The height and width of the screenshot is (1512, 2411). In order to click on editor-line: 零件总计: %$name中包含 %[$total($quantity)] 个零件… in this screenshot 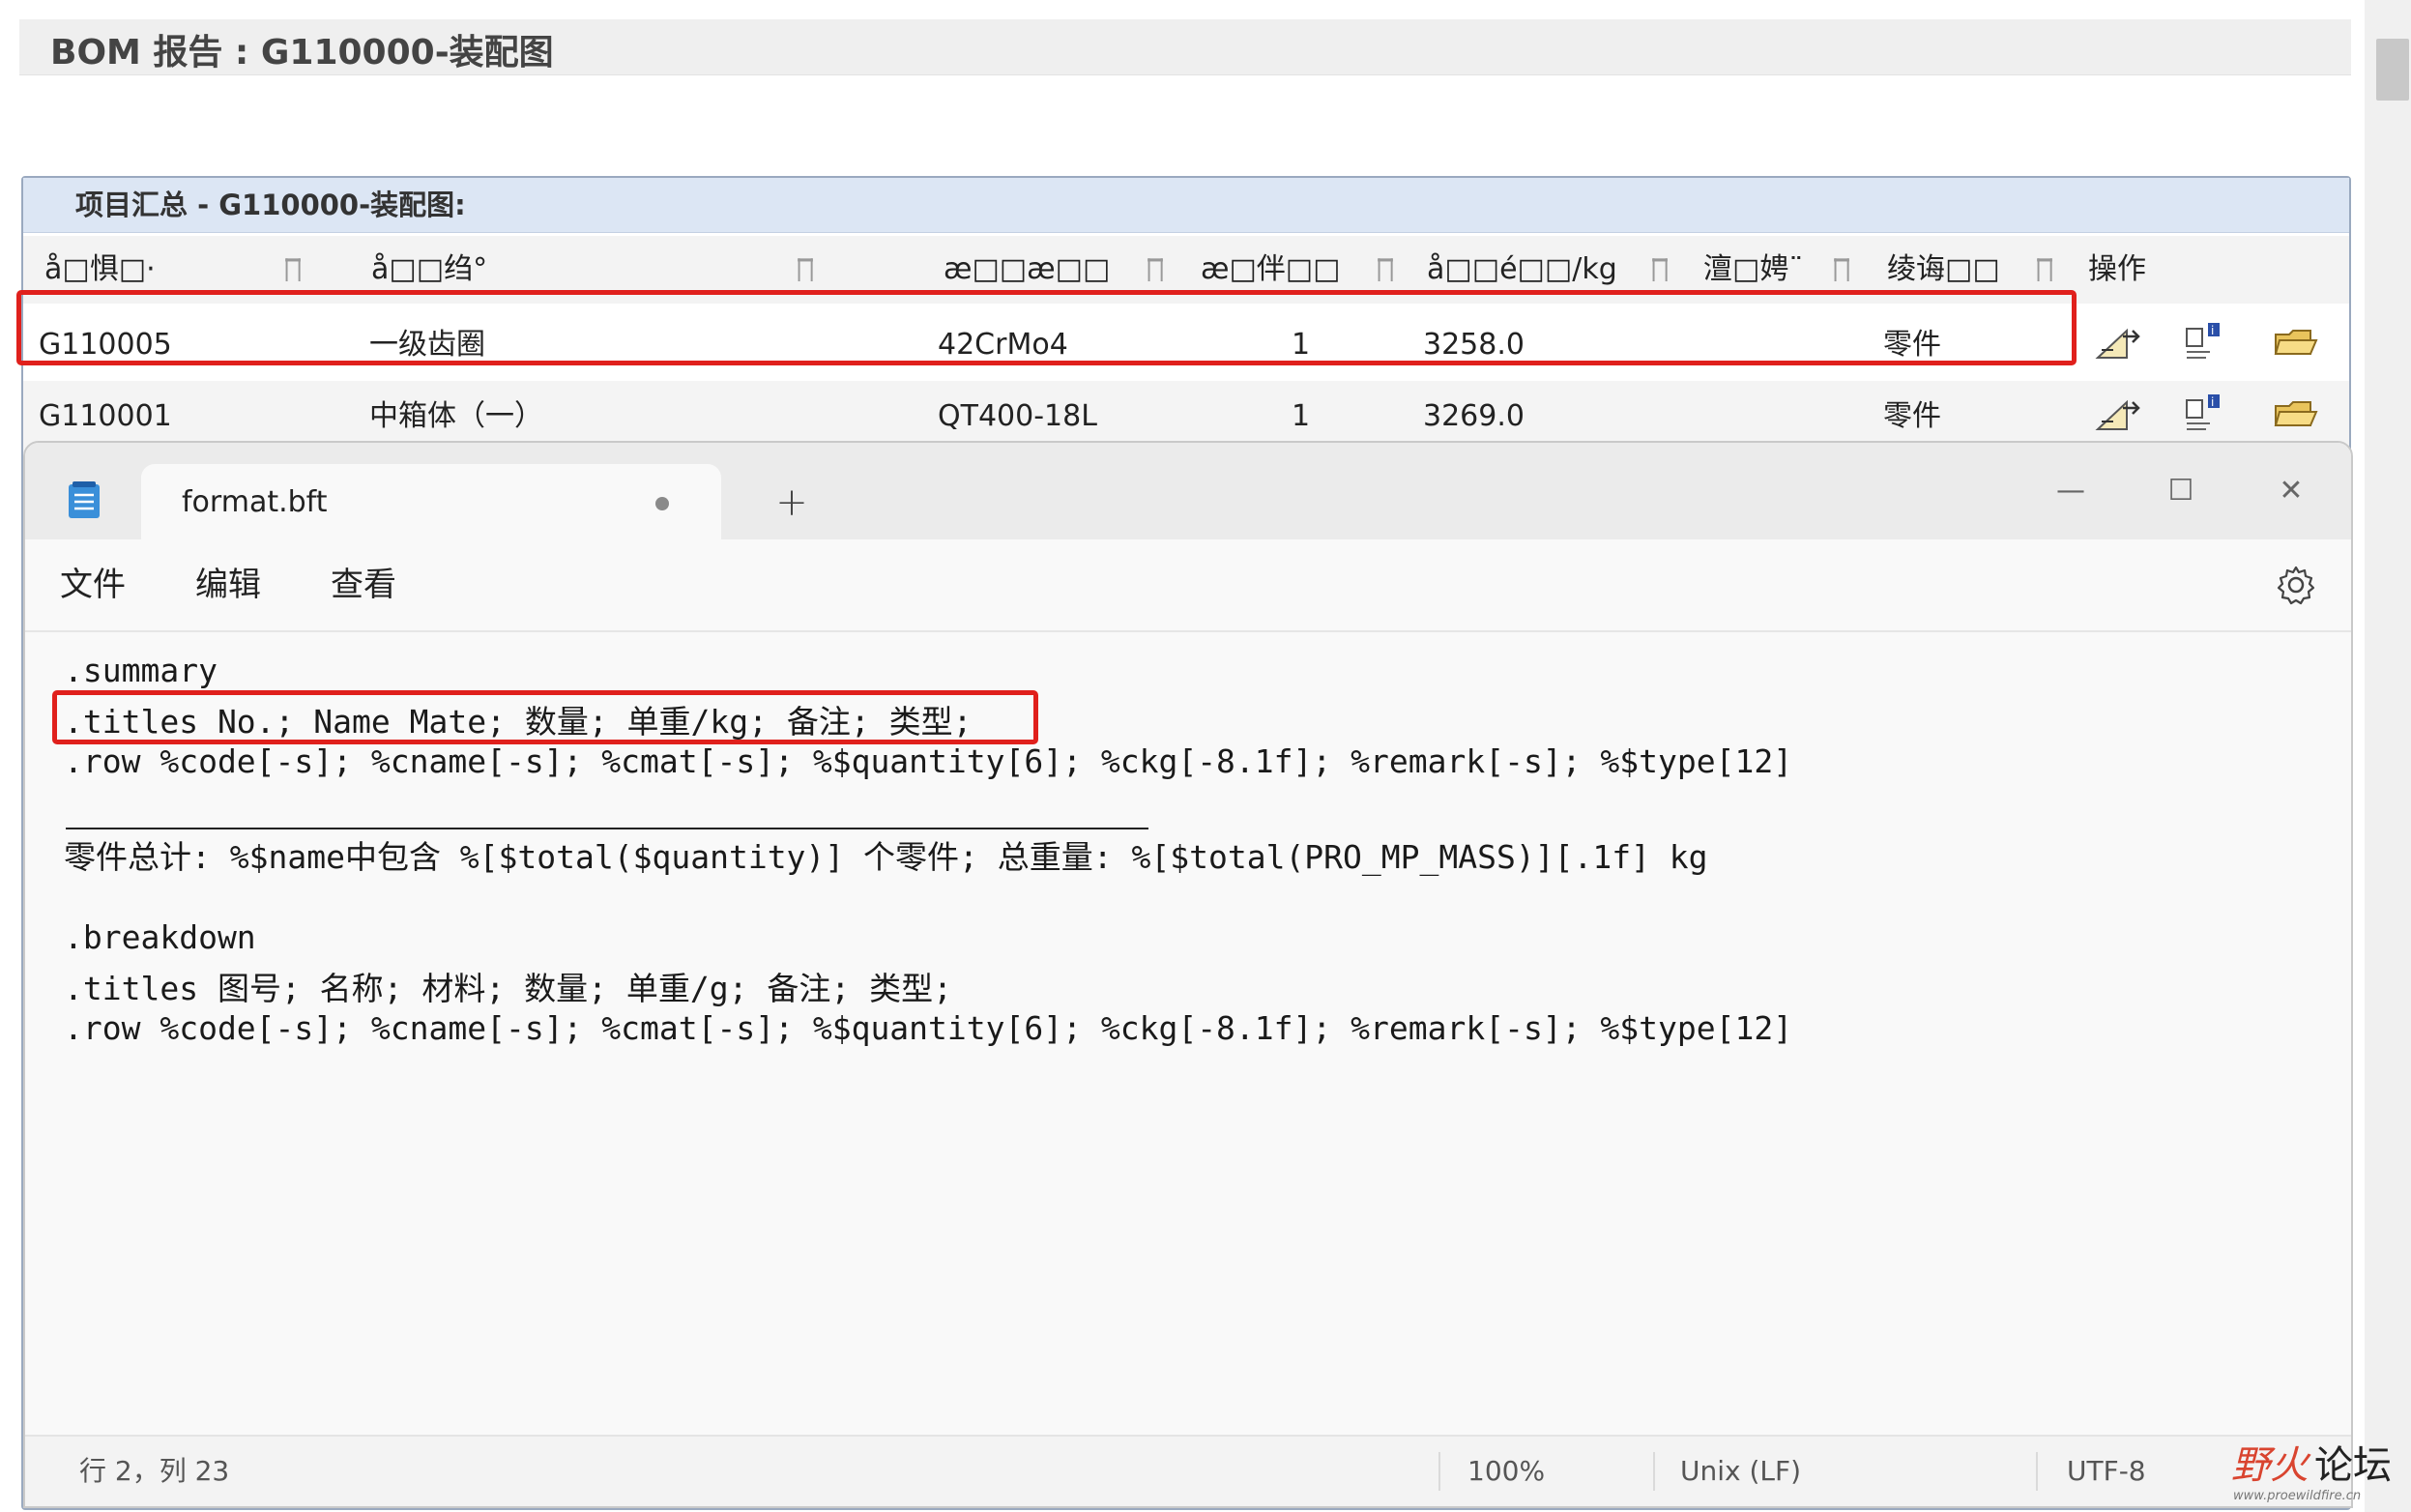, I will do `click(886, 857)`.